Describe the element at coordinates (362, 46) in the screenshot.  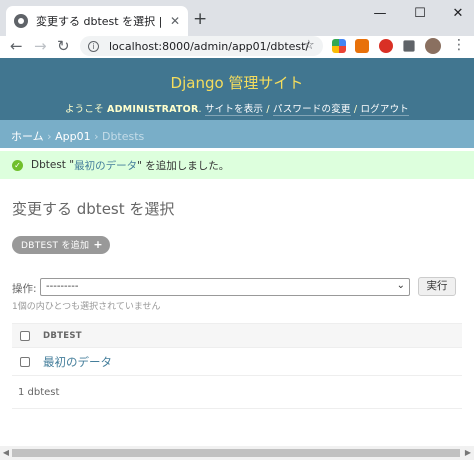
I see `extension-2-icon` at that location.